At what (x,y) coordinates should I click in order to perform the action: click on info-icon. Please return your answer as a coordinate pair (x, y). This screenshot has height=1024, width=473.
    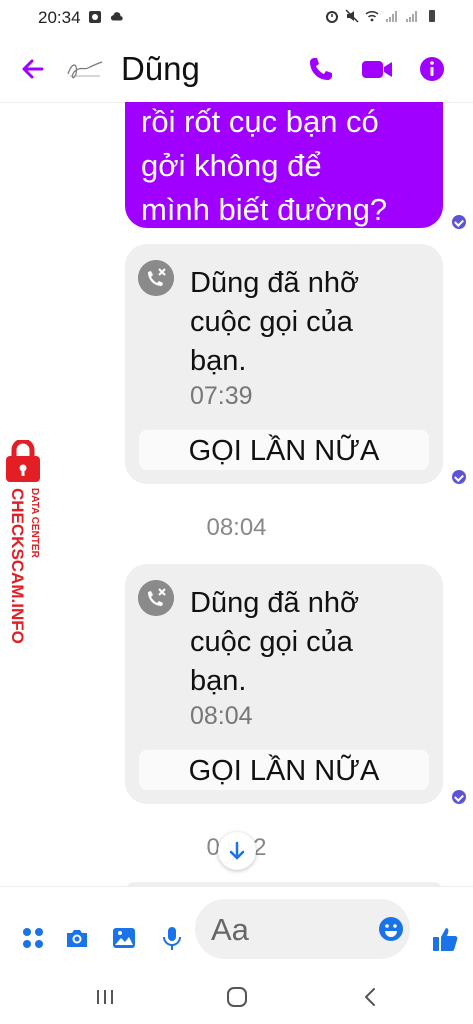
    Looking at the image, I should click on (432, 69).